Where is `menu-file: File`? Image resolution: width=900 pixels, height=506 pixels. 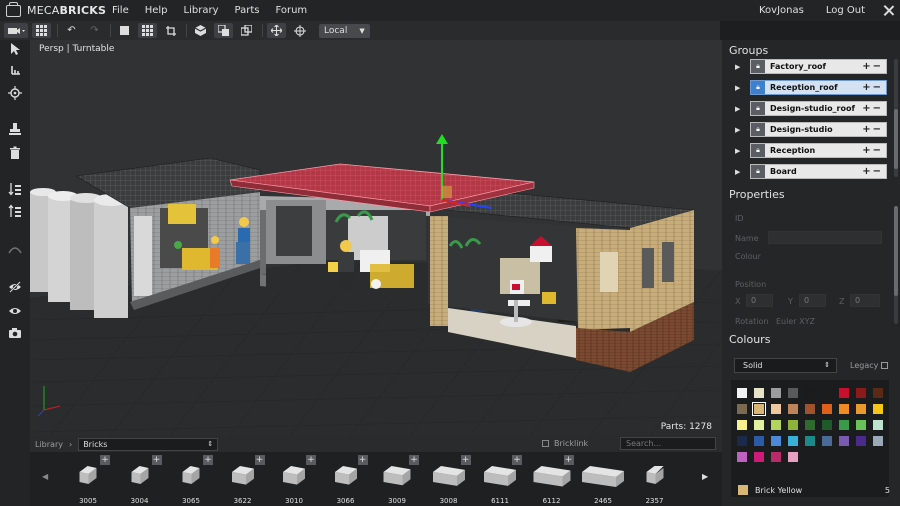
menu-file: File is located at coordinates (120, 10).